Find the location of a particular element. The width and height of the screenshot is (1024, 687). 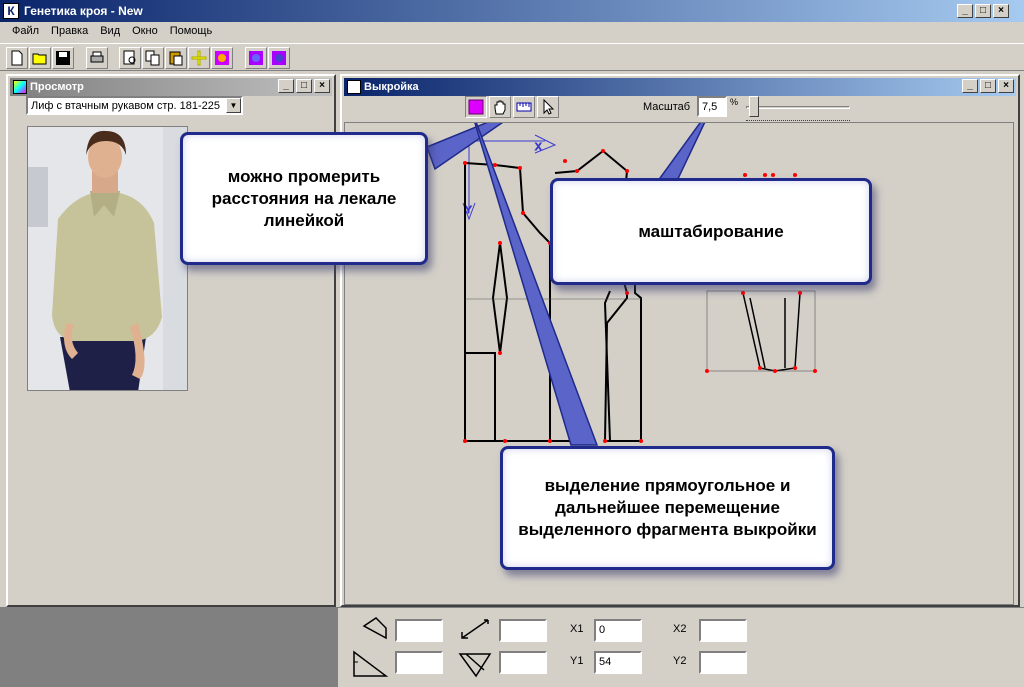

pattern-sleeve is located at coordinates (771, 332).